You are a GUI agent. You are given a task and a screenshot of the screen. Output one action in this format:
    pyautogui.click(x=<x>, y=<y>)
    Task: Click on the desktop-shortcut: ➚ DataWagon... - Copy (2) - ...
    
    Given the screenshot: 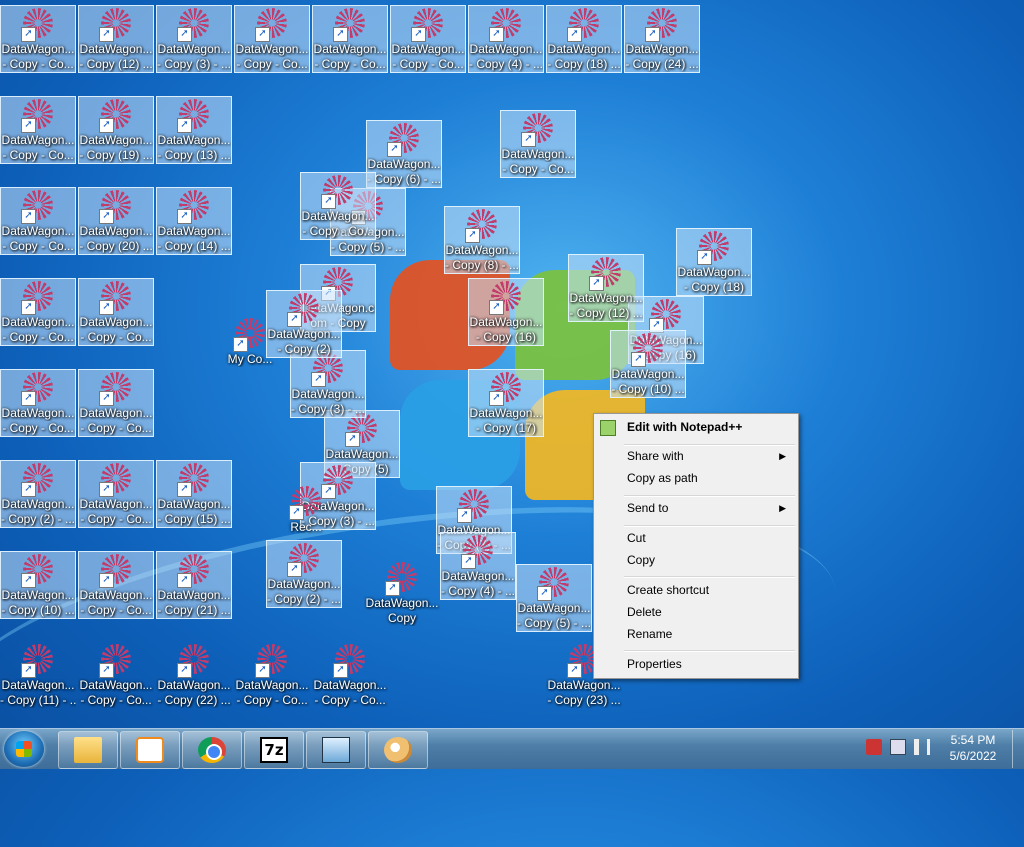 What is the action you would take?
    pyautogui.click(x=38, y=494)
    